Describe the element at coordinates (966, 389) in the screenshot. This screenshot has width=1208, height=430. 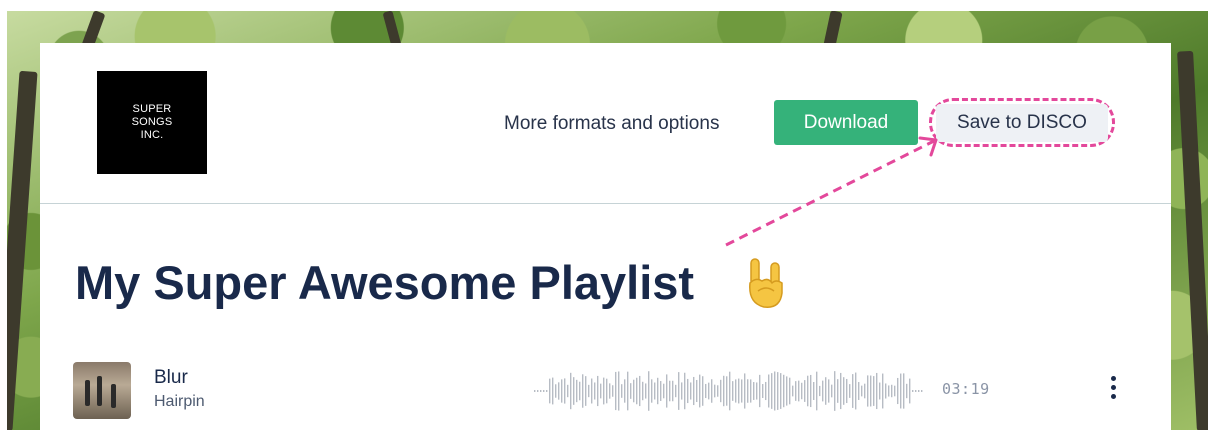
I see `track-duration: 03:19` at that location.